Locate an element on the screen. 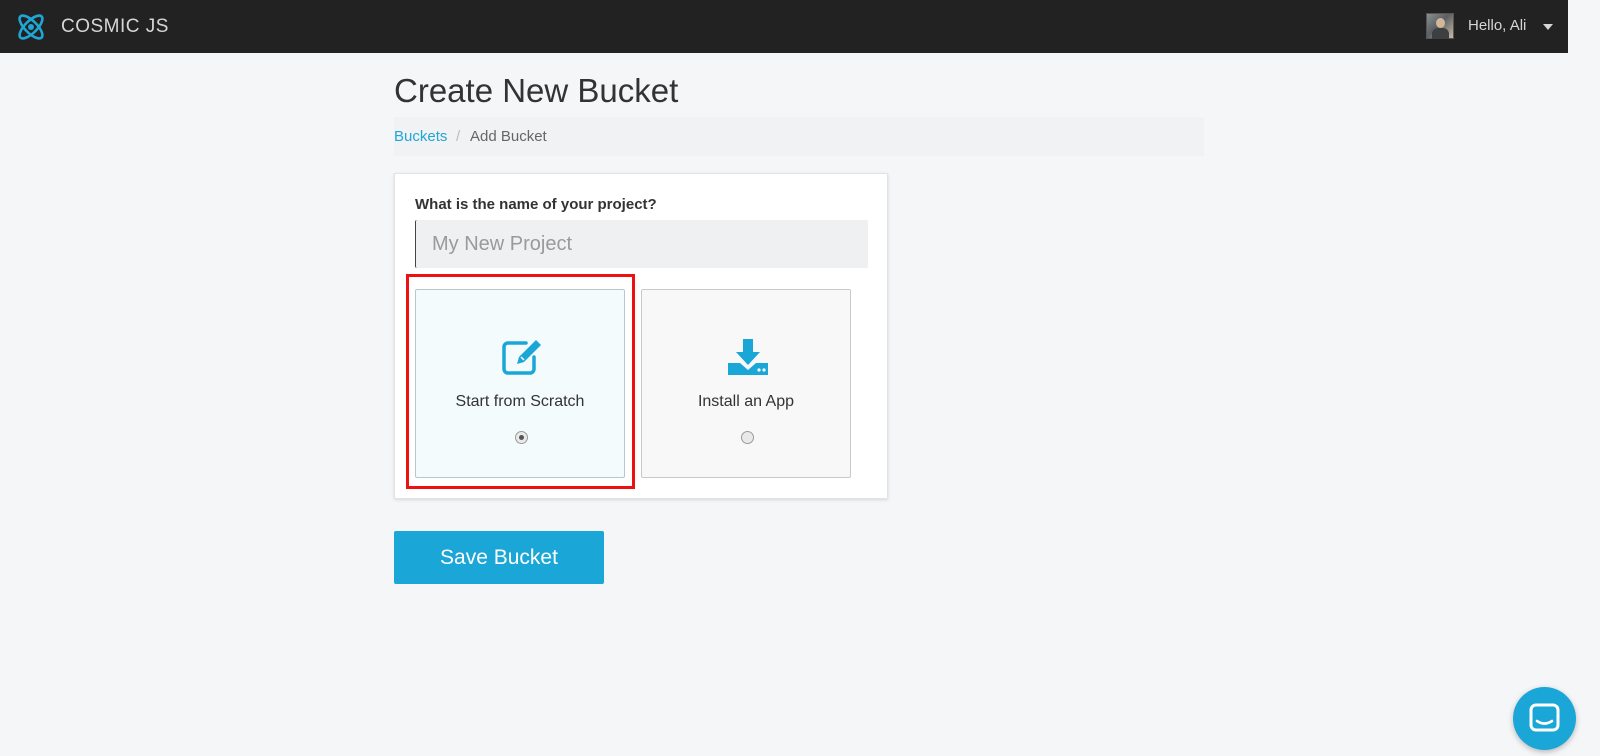  edit-icon is located at coordinates (521, 357).